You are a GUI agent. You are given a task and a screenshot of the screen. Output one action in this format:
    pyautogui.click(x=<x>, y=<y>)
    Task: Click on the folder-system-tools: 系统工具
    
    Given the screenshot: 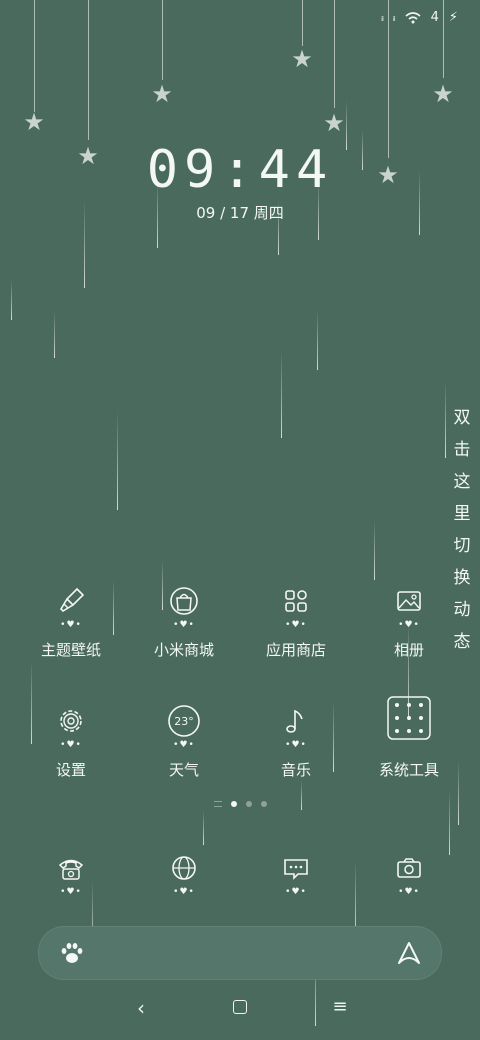 What is the action you would take?
    pyautogui.click(x=409, y=737)
    